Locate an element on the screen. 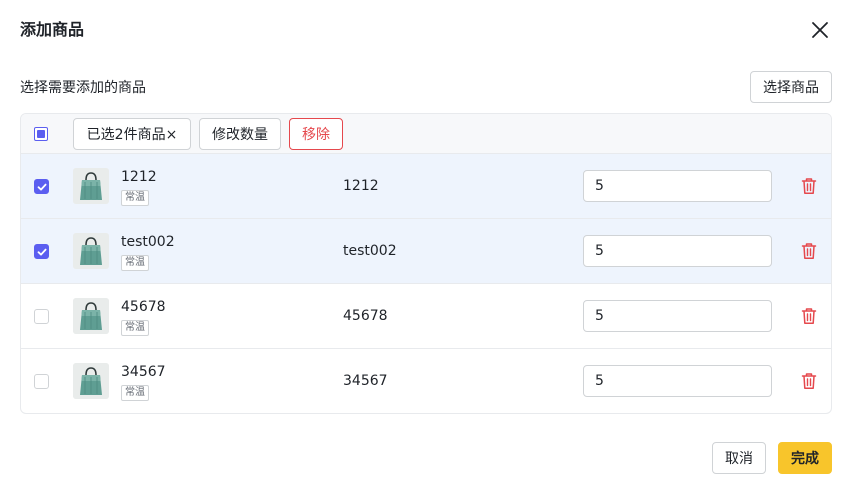 The image size is (852, 489). product-name: 45678 is located at coordinates (143, 307).